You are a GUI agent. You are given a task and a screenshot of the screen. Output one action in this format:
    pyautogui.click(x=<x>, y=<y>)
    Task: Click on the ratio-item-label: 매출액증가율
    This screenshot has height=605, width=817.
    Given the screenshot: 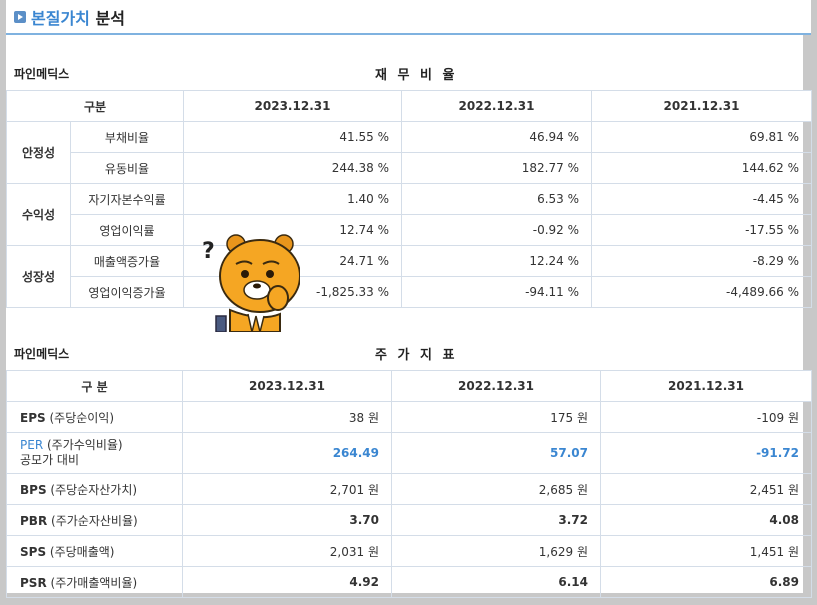 What is the action you would take?
    pyautogui.click(x=127, y=261)
    